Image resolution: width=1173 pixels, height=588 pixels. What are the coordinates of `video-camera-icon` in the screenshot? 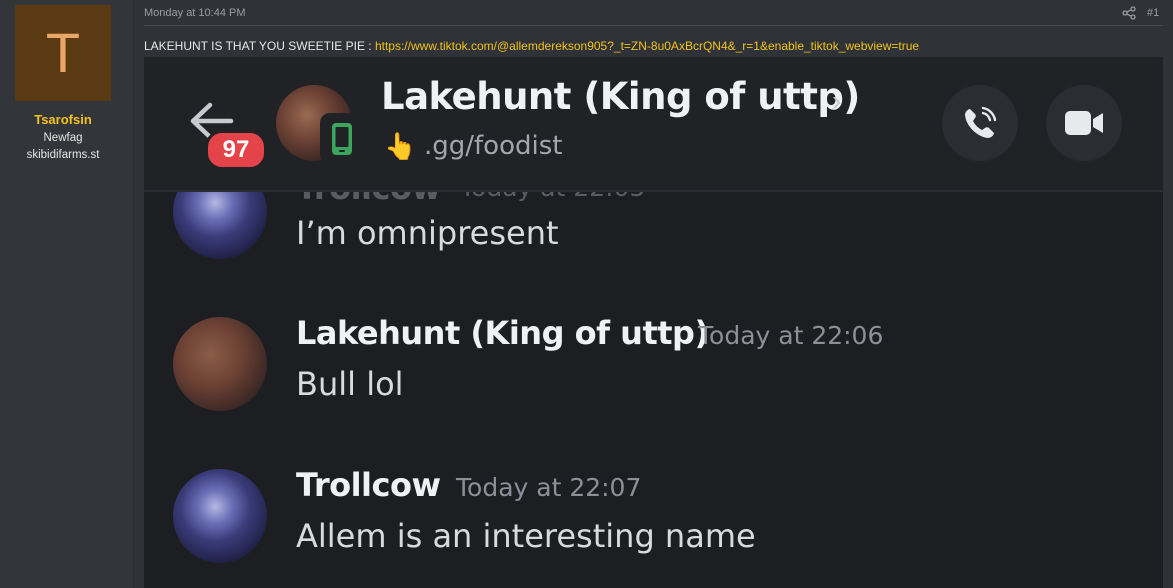 It's located at (1084, 123).